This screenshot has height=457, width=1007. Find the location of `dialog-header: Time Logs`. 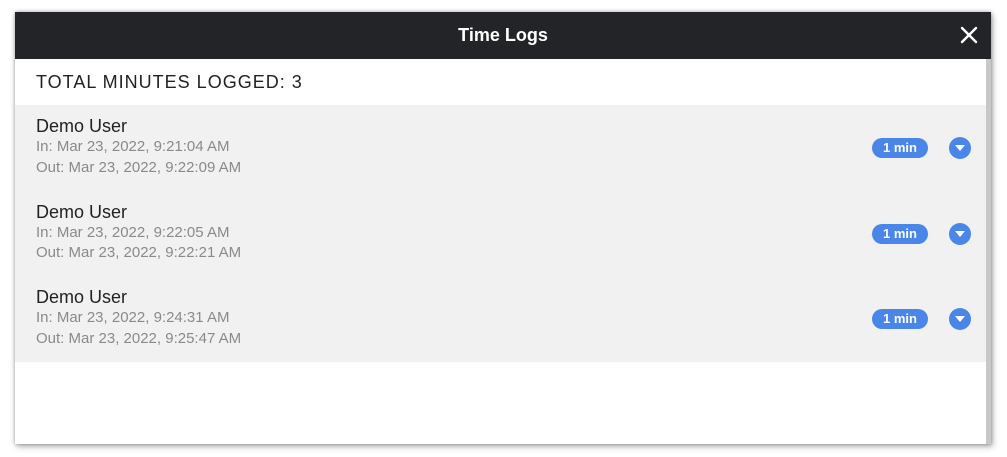

dialog-header: Time Logs is located at coordinates (503, 35).